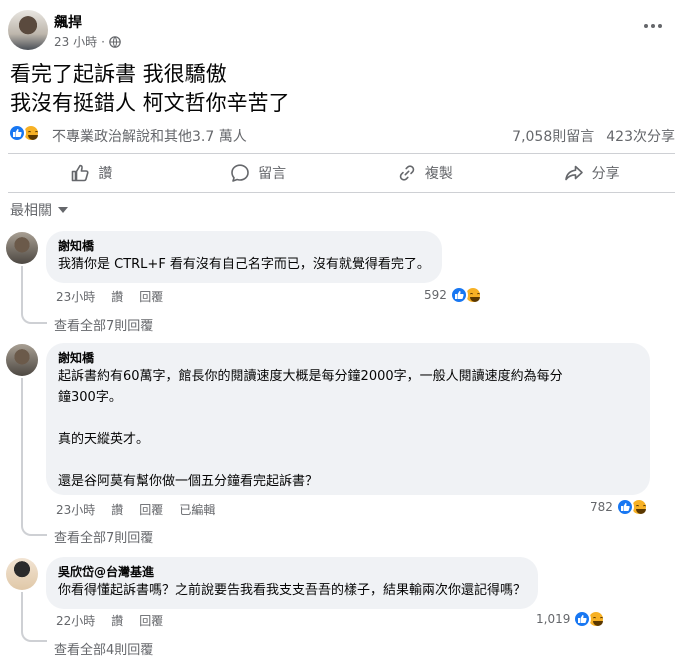 The width and height of the screenshot is (675, 670). I want to click on like-button: 讚, so click(91, 173).